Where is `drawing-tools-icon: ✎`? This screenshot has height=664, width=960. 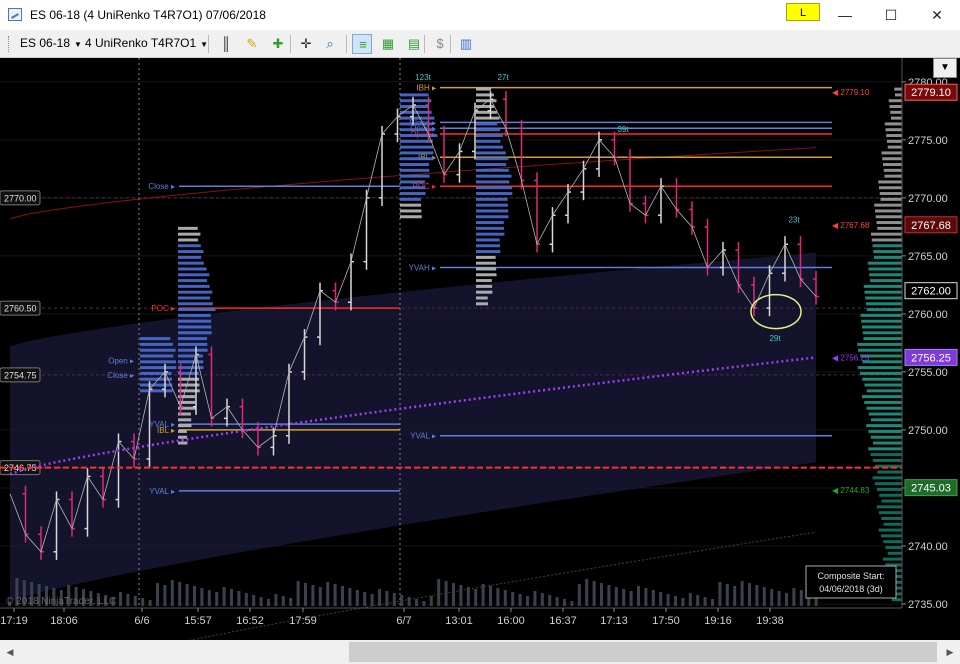 drawing-tools-icon: ✎ is located at coordinates (252, 43).